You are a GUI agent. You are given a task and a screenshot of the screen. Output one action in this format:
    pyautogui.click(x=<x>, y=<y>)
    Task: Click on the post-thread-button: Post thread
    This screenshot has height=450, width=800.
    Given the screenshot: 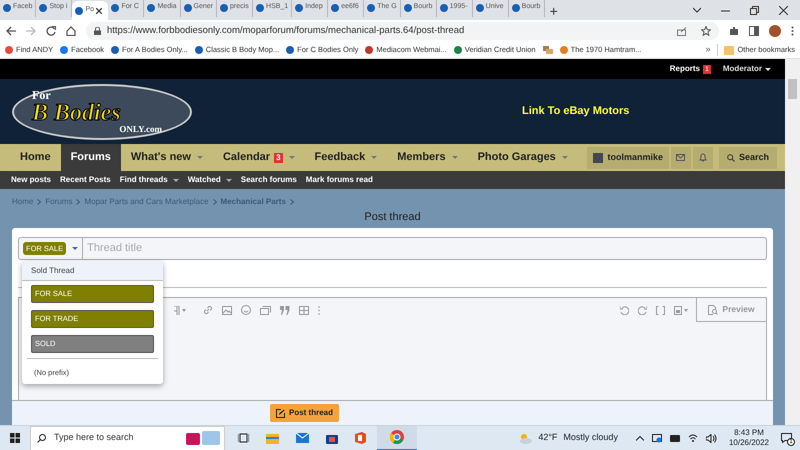 What is the action you would take?
    pyautogui.click(x=305, y=413)
    